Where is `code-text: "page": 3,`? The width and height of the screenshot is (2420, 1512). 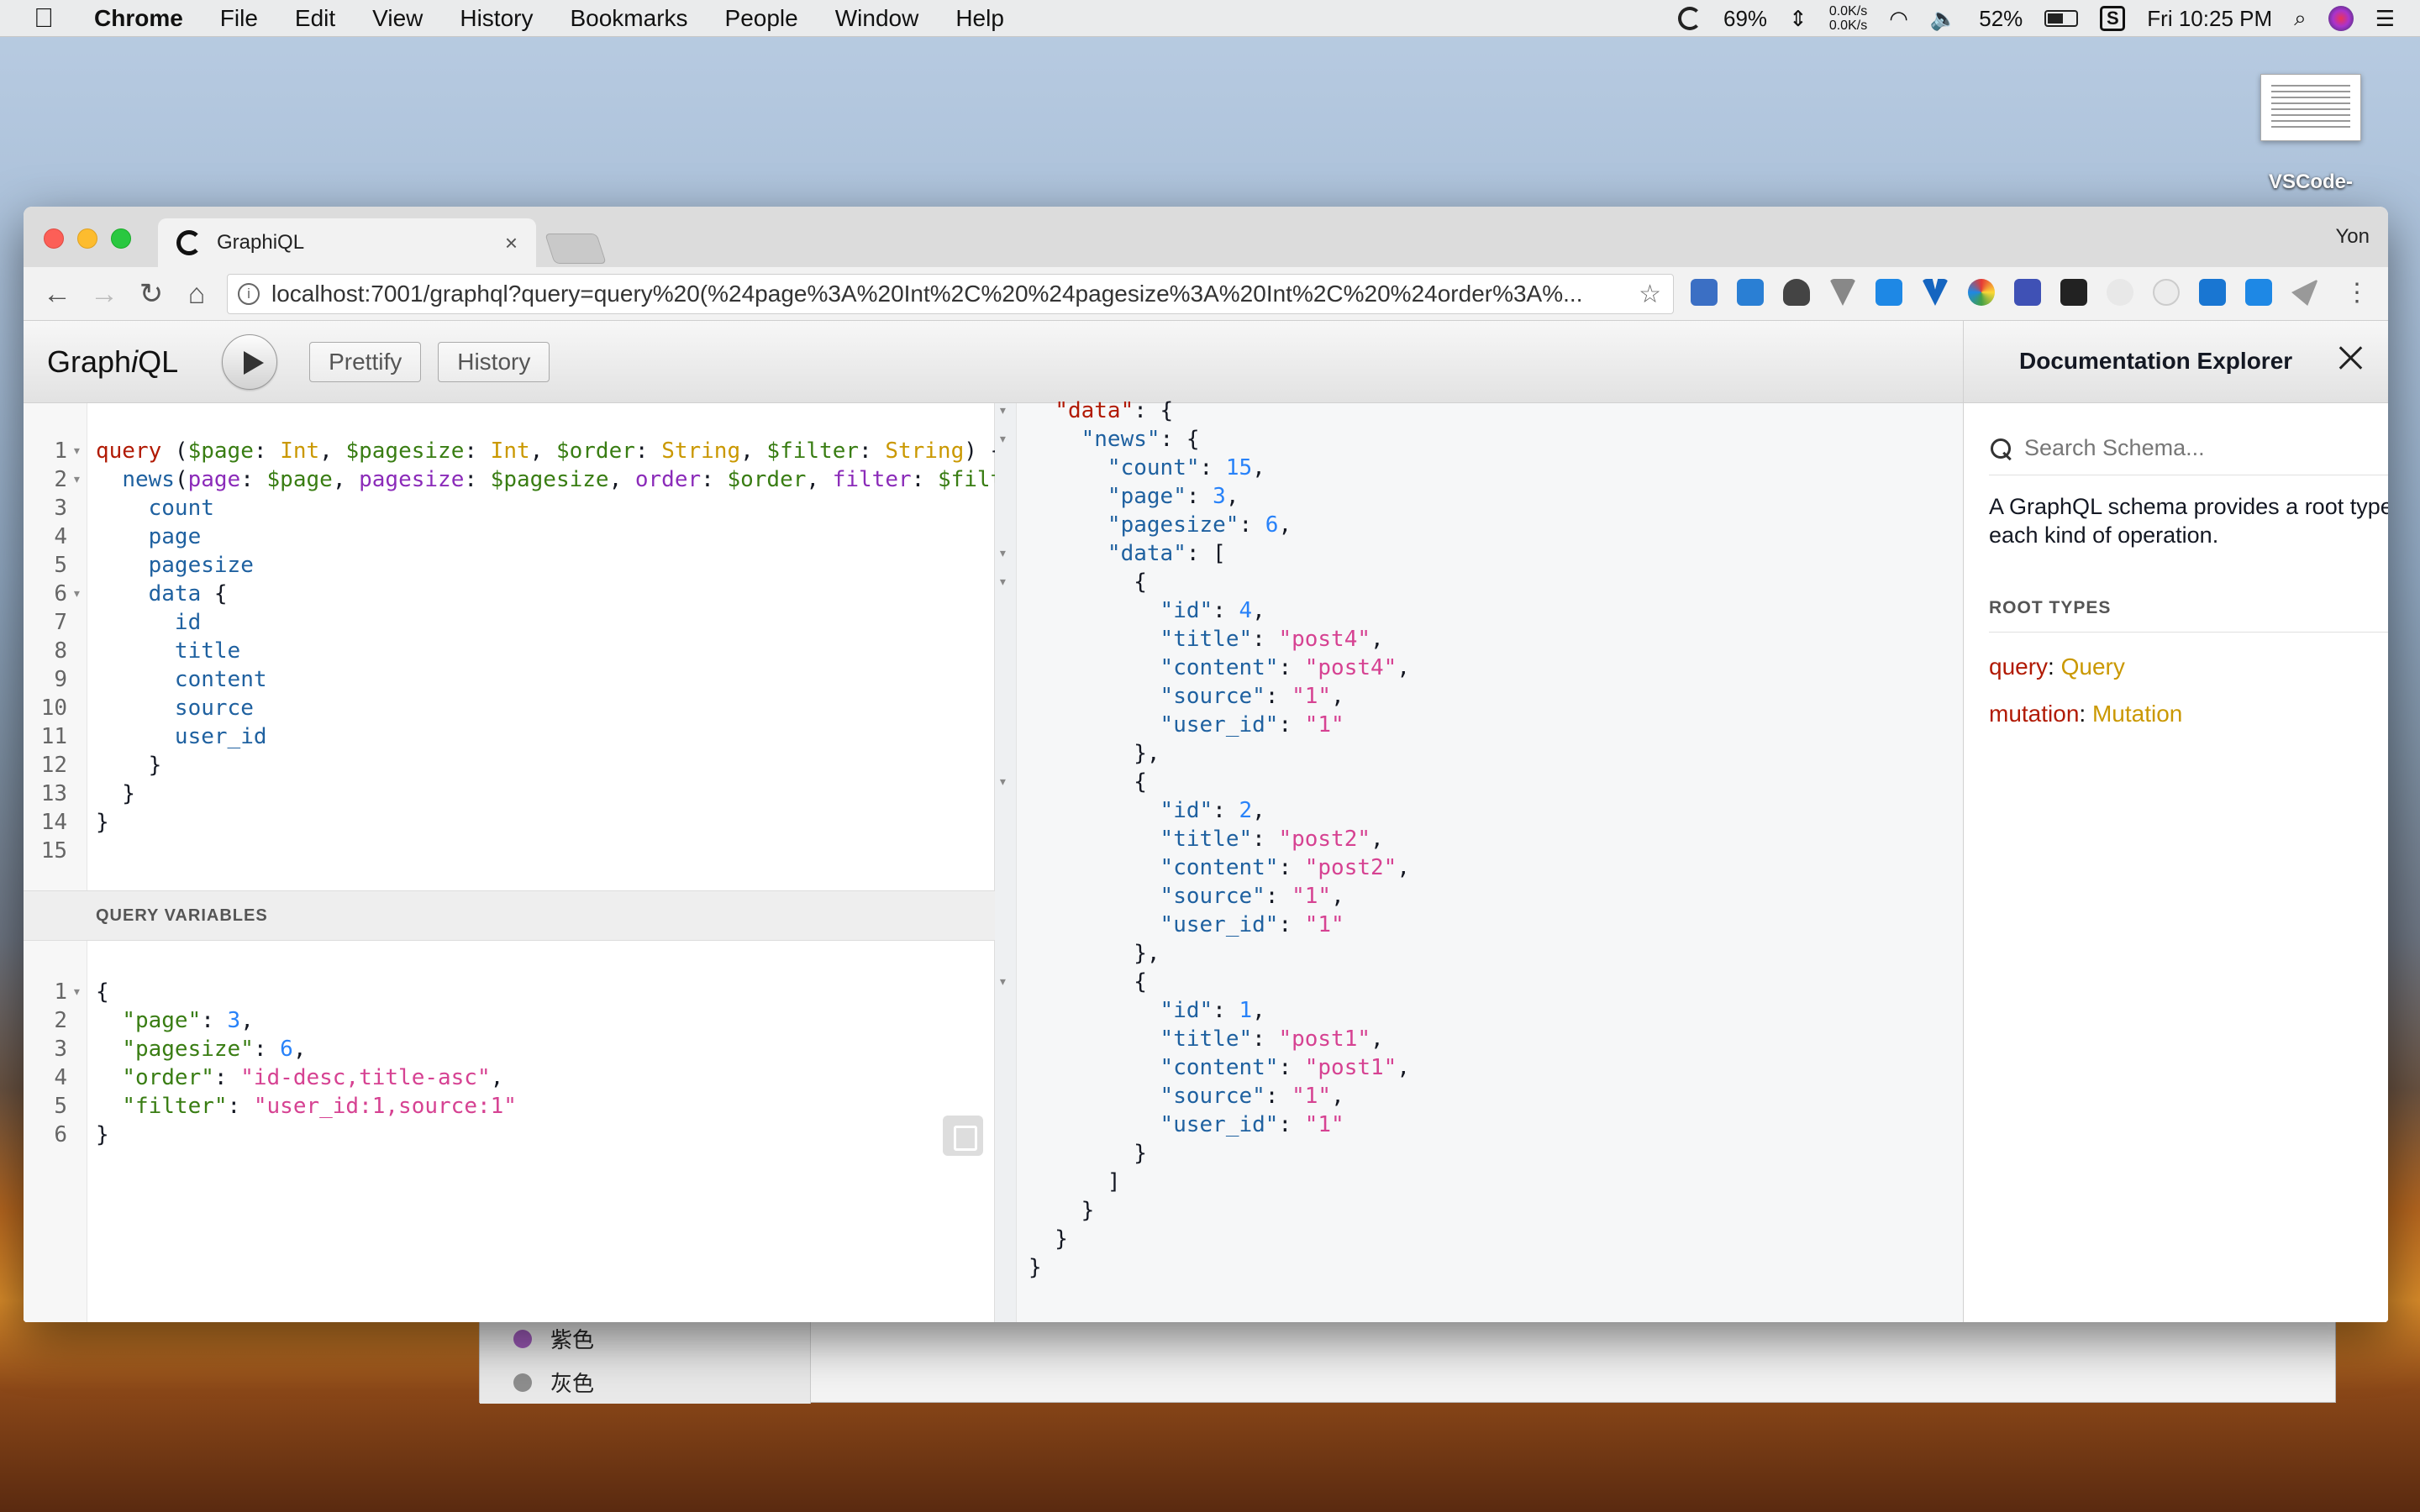 code-text: "page": 3, is located at coordinates (1134, 496).